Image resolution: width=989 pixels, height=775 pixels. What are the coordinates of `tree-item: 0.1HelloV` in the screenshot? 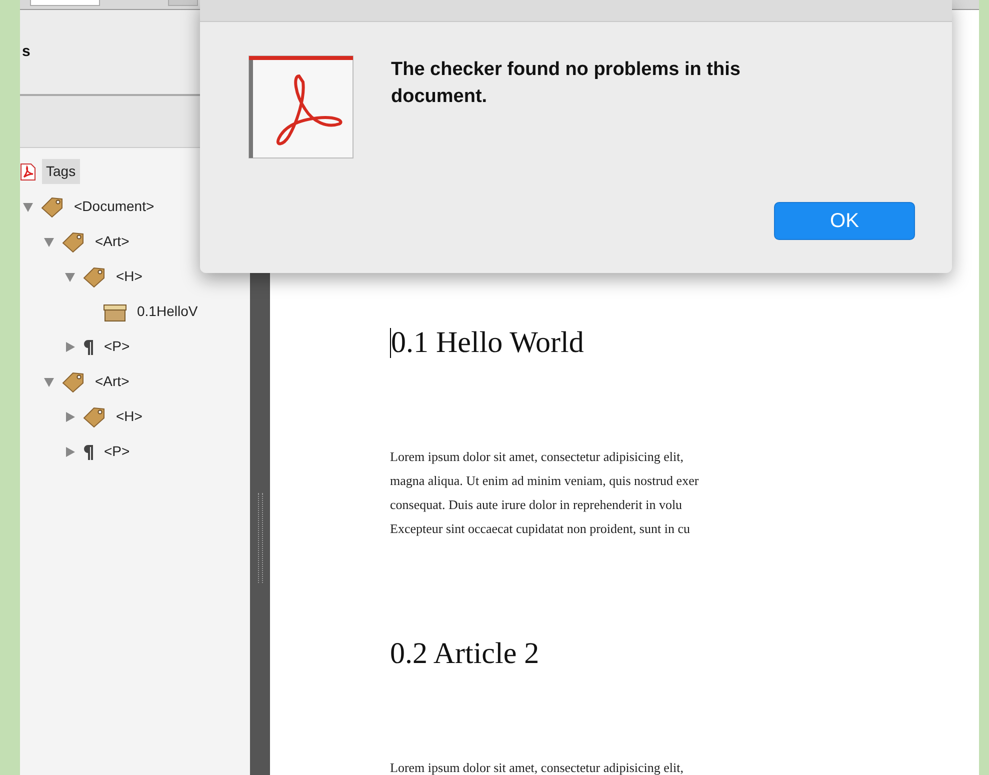 It's located at (167, 311).